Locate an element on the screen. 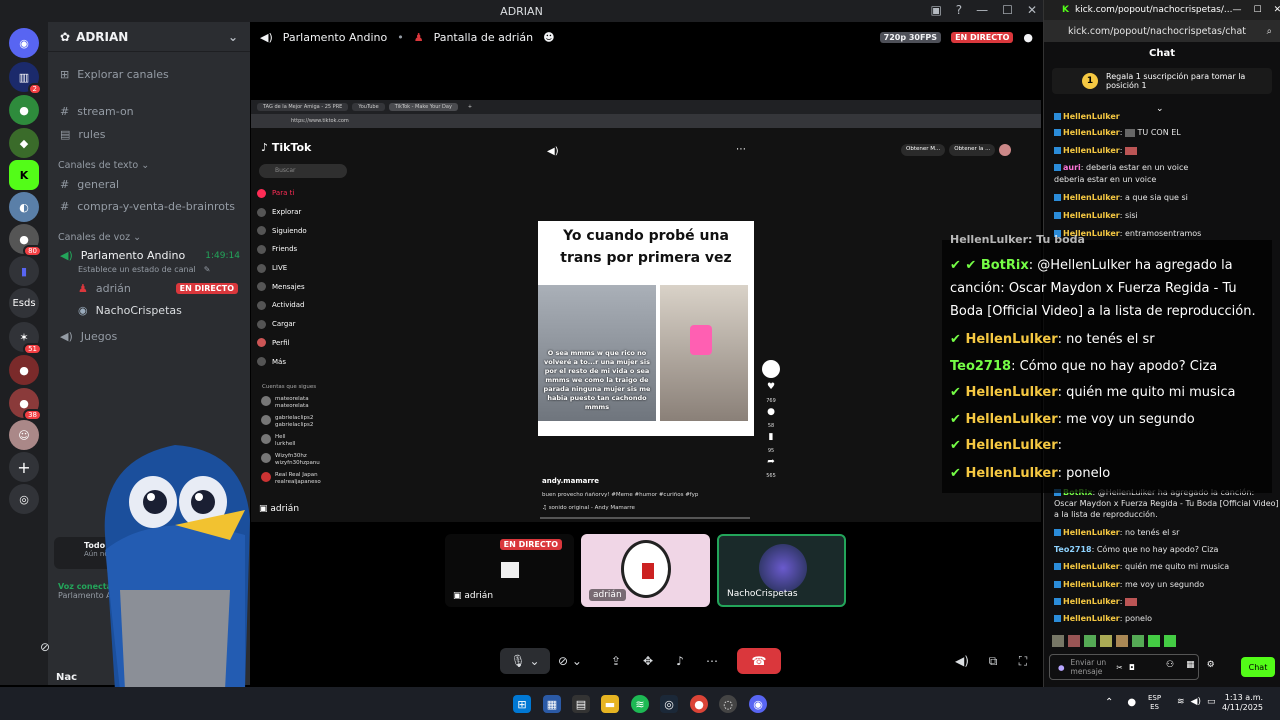  tiktok-nav-item: Cargar is located at coordinates (307, 324).